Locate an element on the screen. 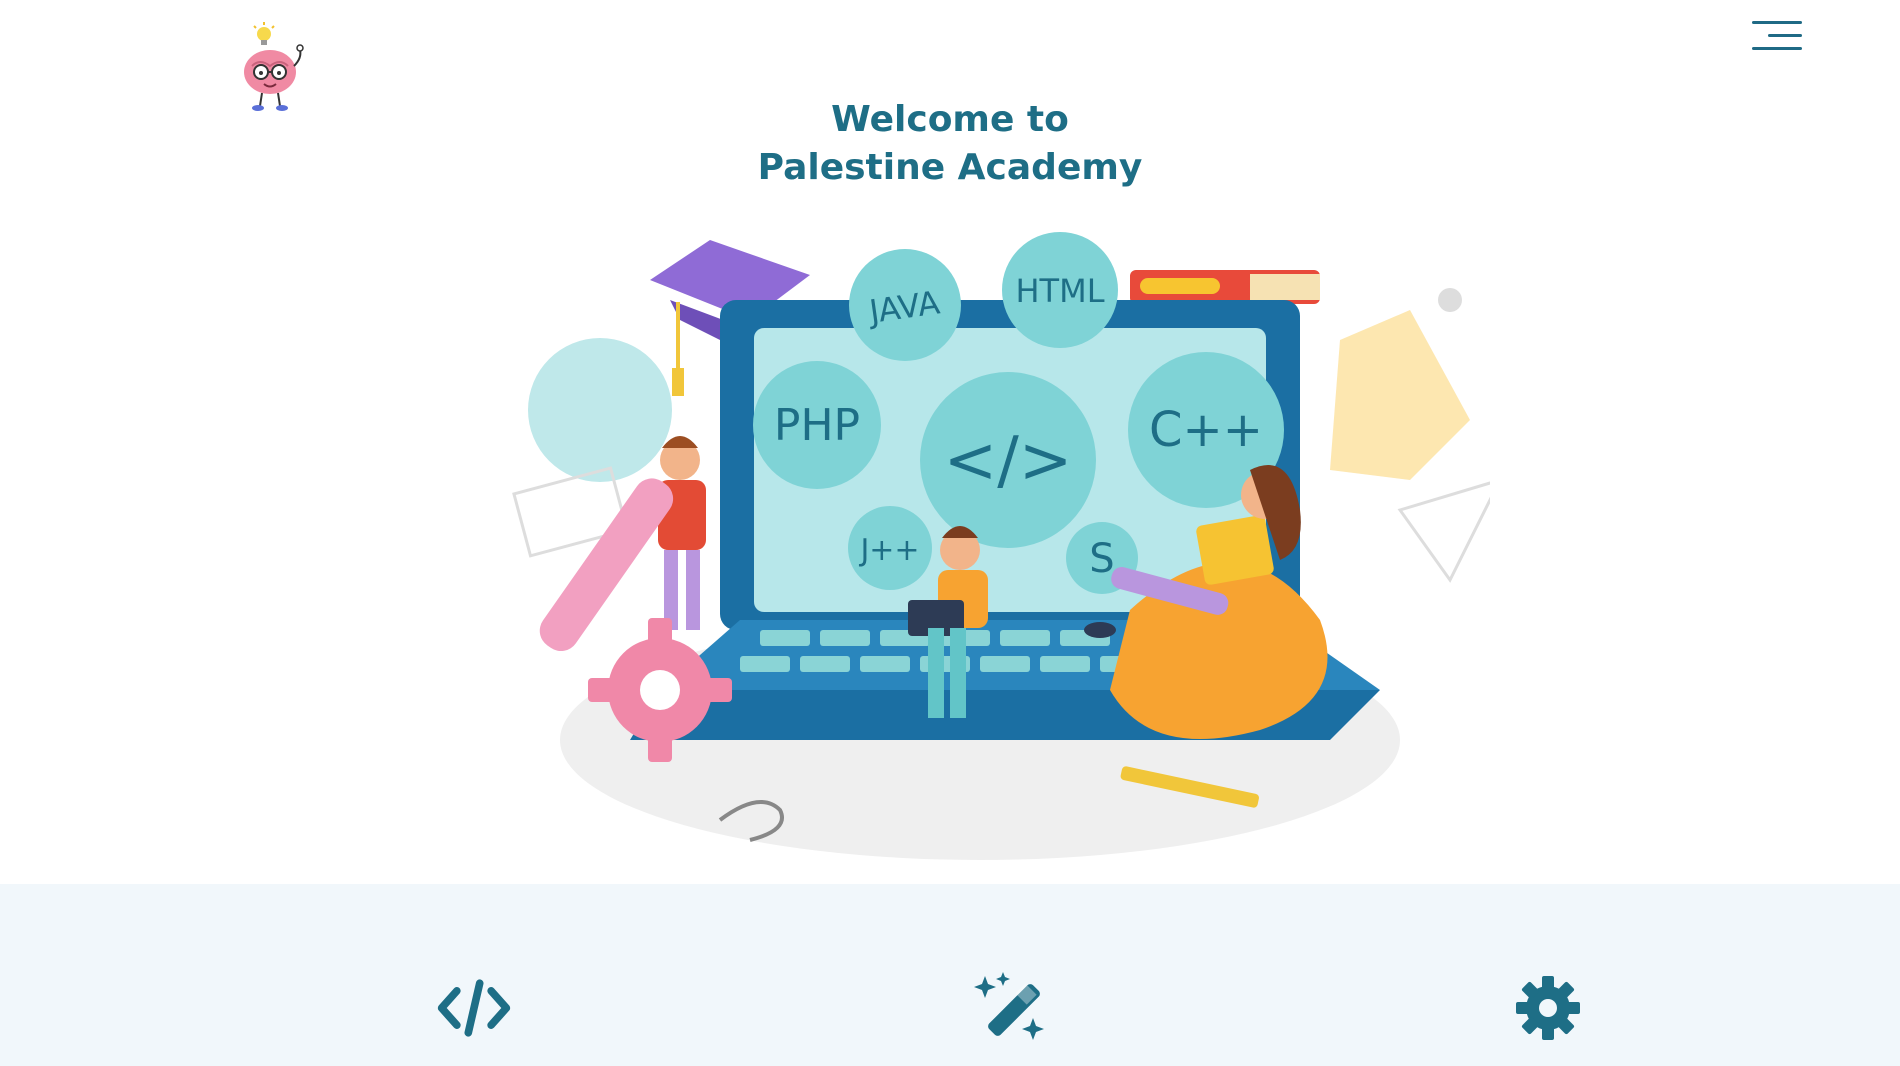  bubble-jpp: J++ is located at coordinates (888, 550).